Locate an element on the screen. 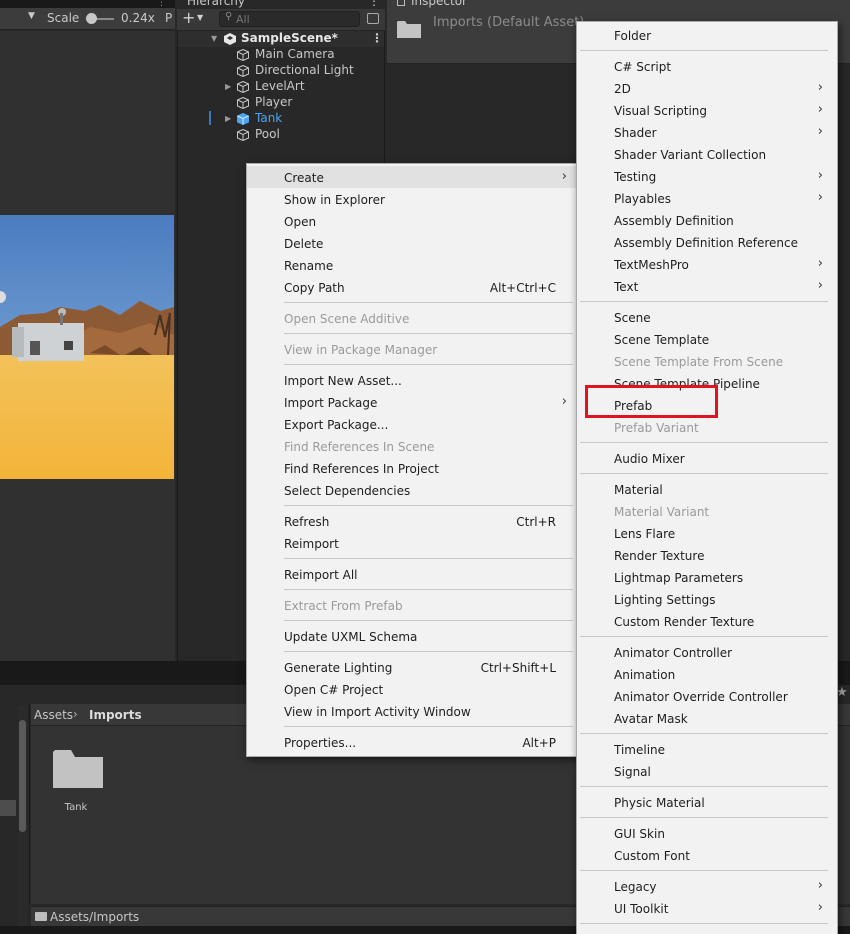  menu-item-show-in-explorer: Show in Explorer is located at coordinates (412, 199).